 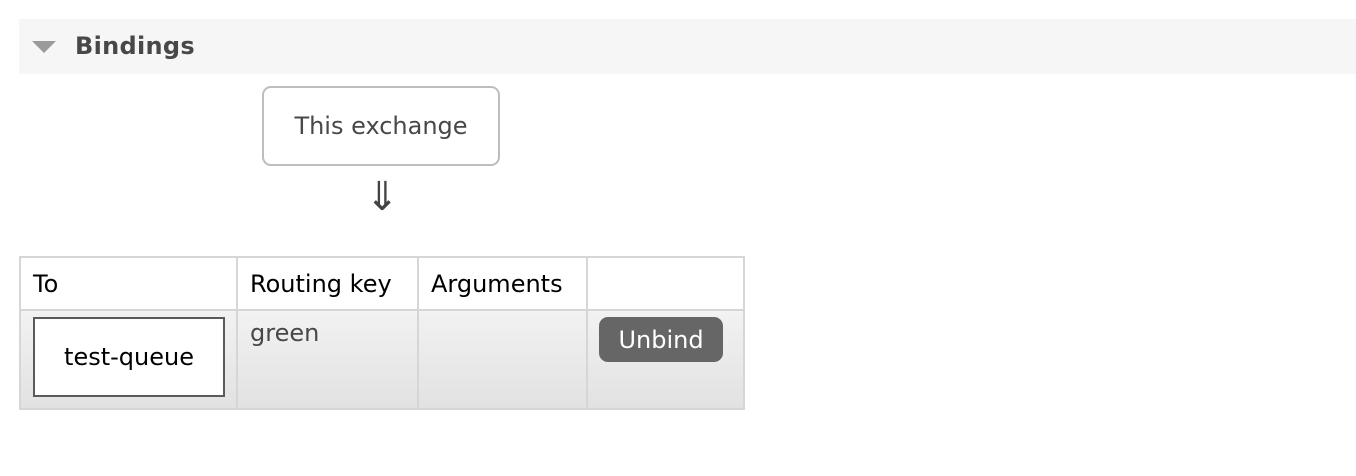 What do you see at coordinates (661, 339) in the screenshot?
I see `unbind-button: Unbind` at bounding box center [661, 339].